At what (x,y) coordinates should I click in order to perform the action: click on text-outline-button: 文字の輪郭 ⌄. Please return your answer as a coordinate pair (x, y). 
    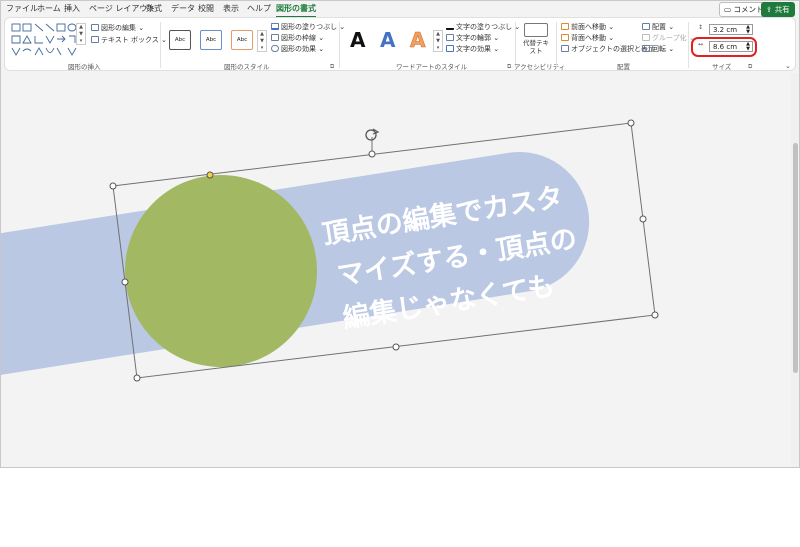
    Looking at the image, I should click on (472, 38).